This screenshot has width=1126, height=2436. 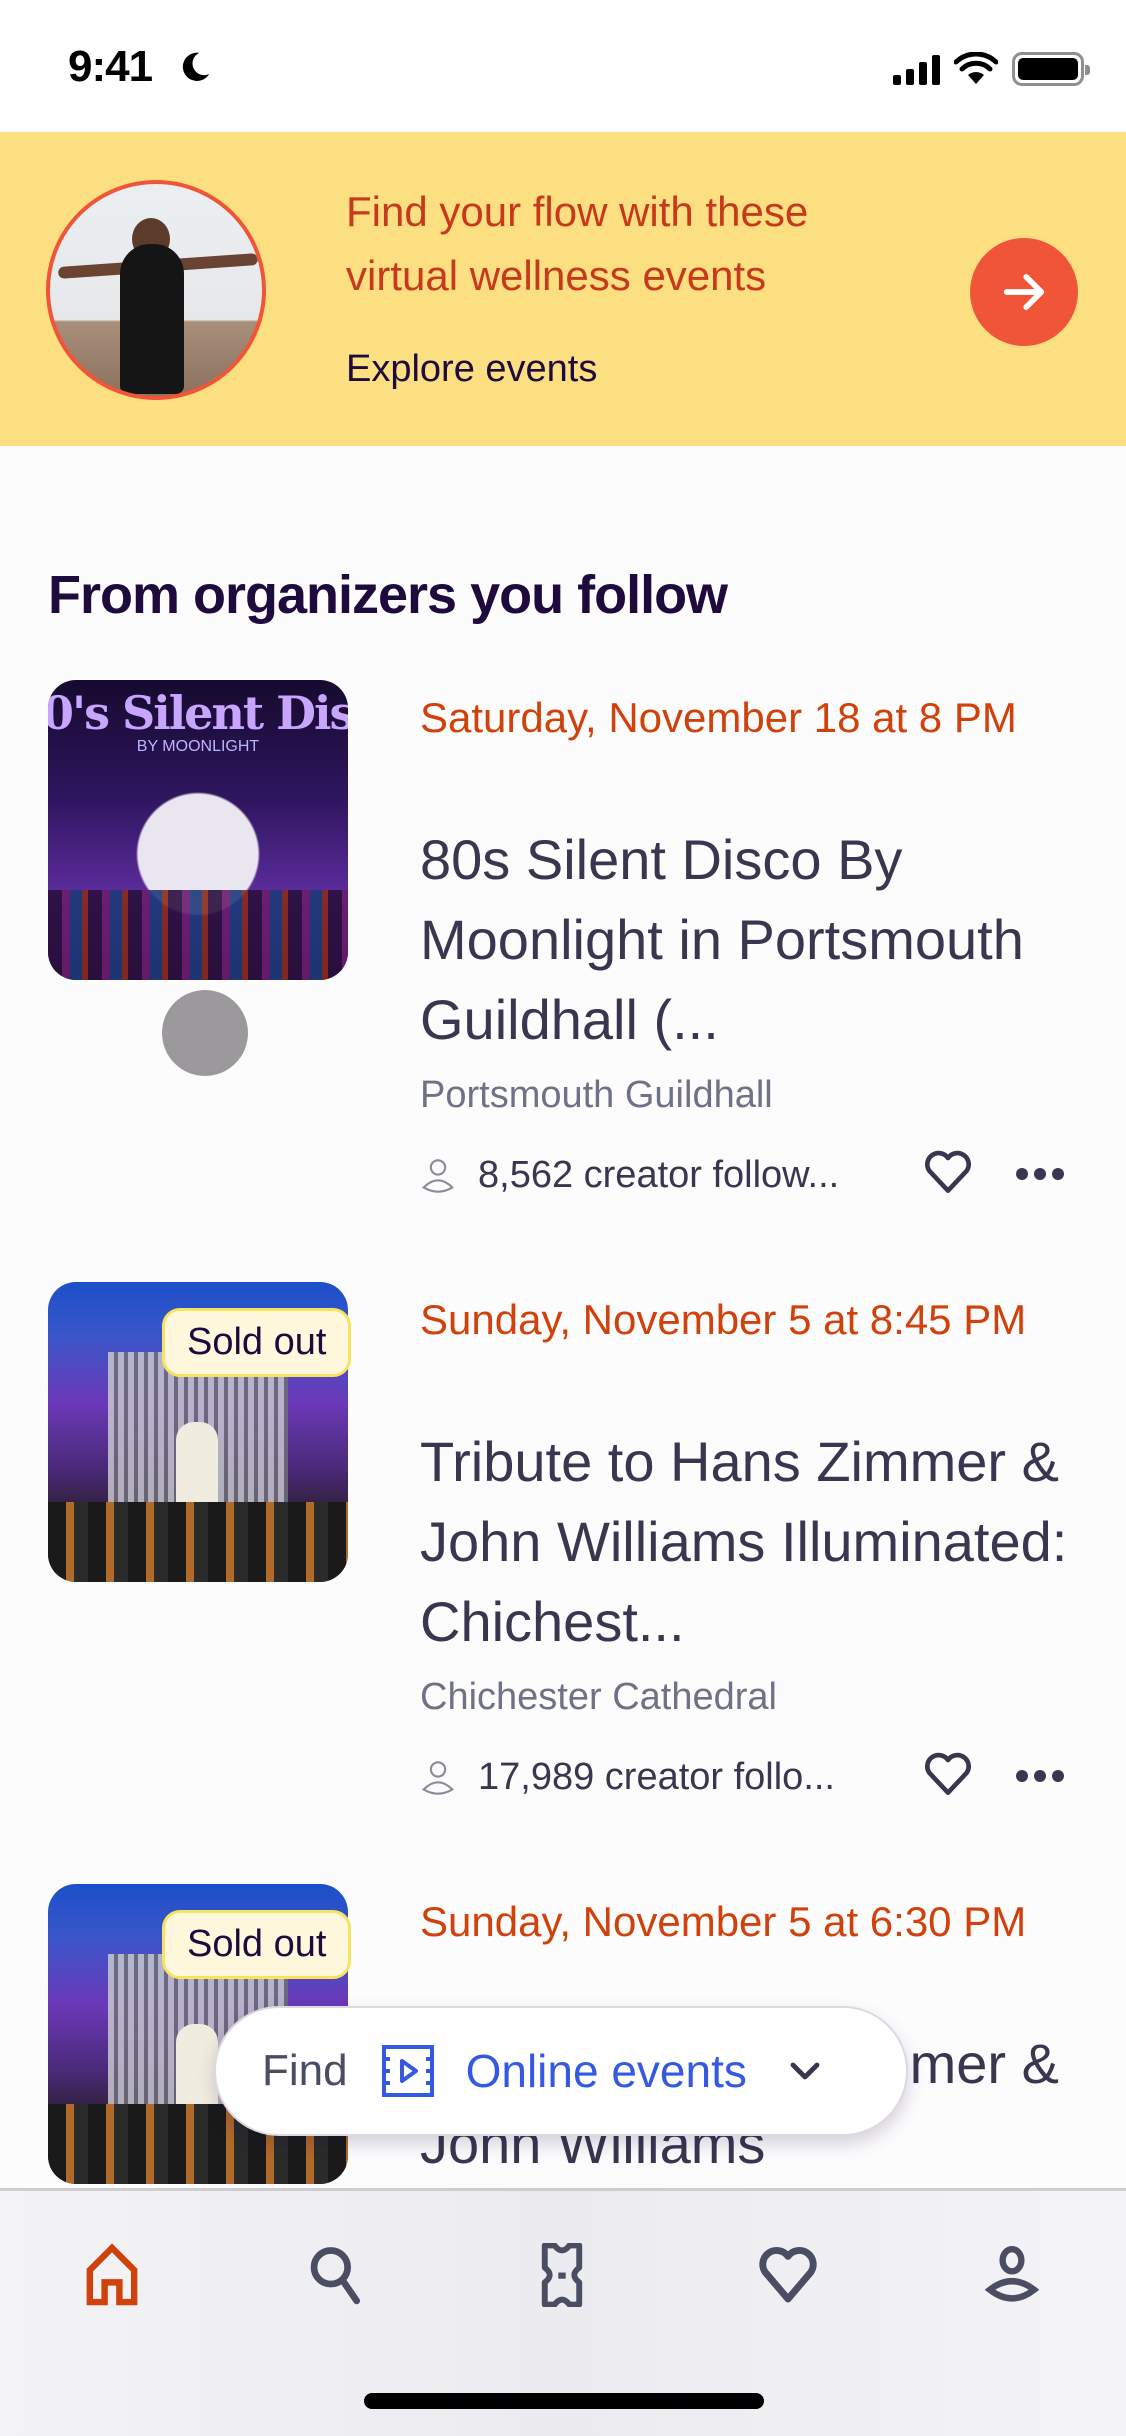 What do you see at coordinates (1051, 69) in the screenshot?
I see `battery-icon` at bounding box center [1051, 69].